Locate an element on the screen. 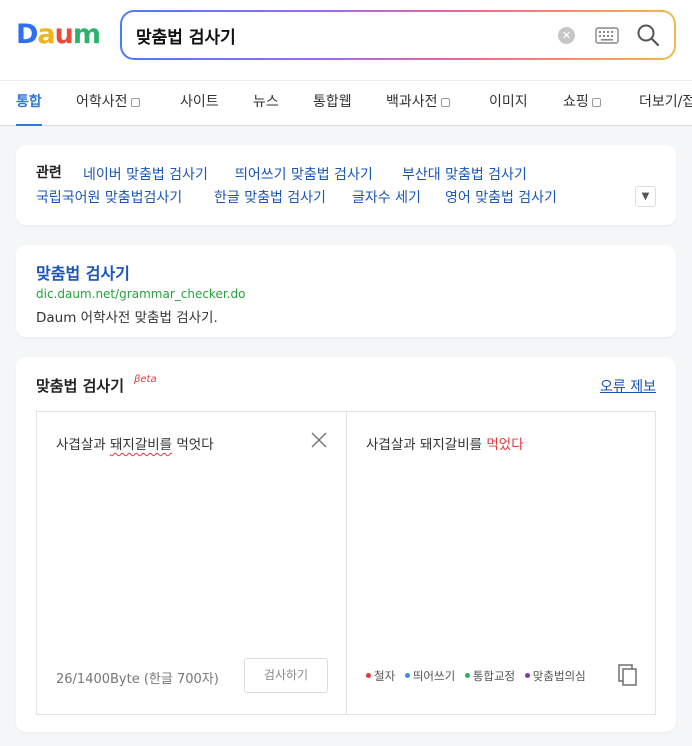  legend-integrated: 통합교정 is located at coordinates (490, 676).